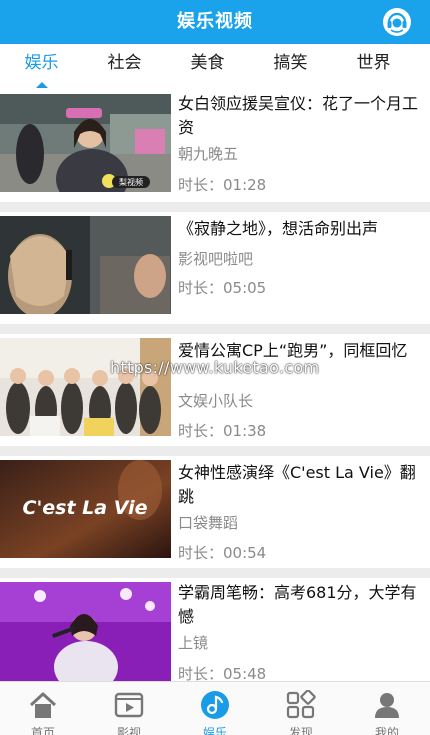  What do you see at coordinates (222, 553) in the screenshot?
I see `video-duration: 时长：00:54` at bounding box center [222, 553].